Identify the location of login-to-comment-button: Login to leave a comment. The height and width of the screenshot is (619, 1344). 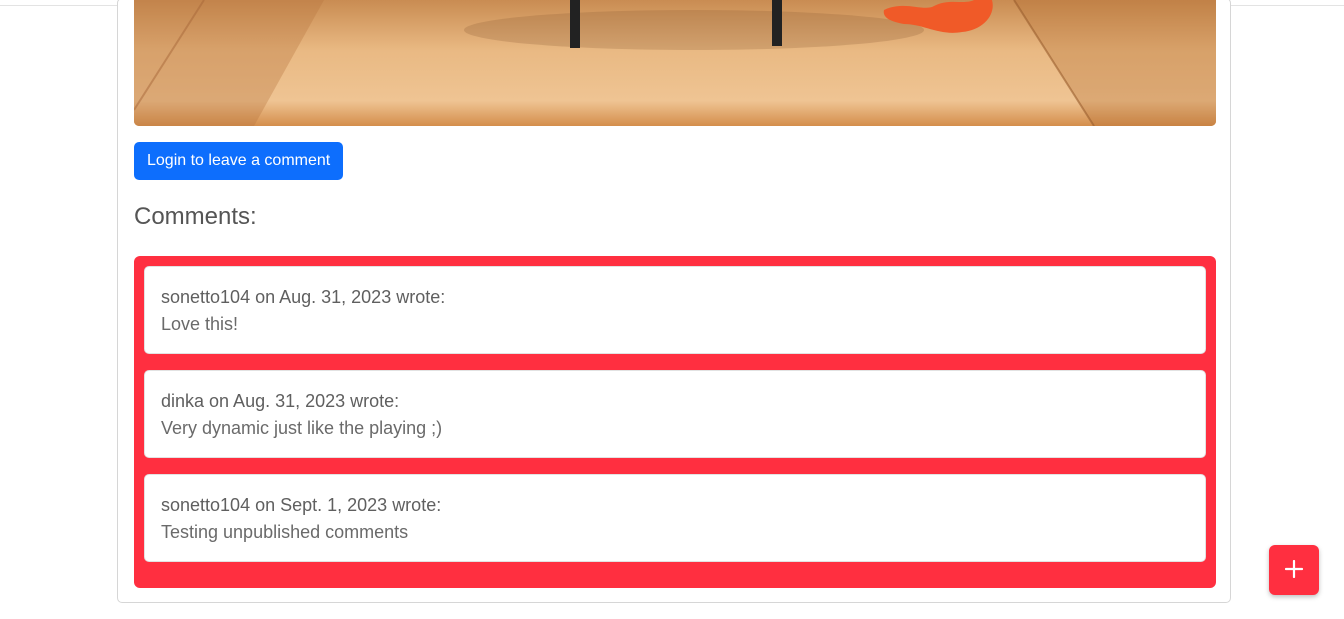
(239, 161).